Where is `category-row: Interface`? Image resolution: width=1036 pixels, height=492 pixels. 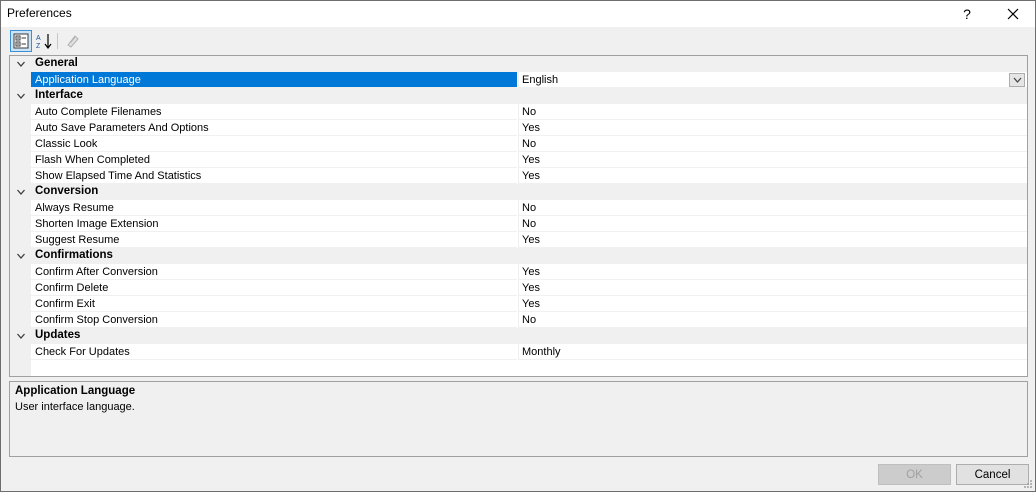 category-row: Interface is located at coordinates (518, 96).